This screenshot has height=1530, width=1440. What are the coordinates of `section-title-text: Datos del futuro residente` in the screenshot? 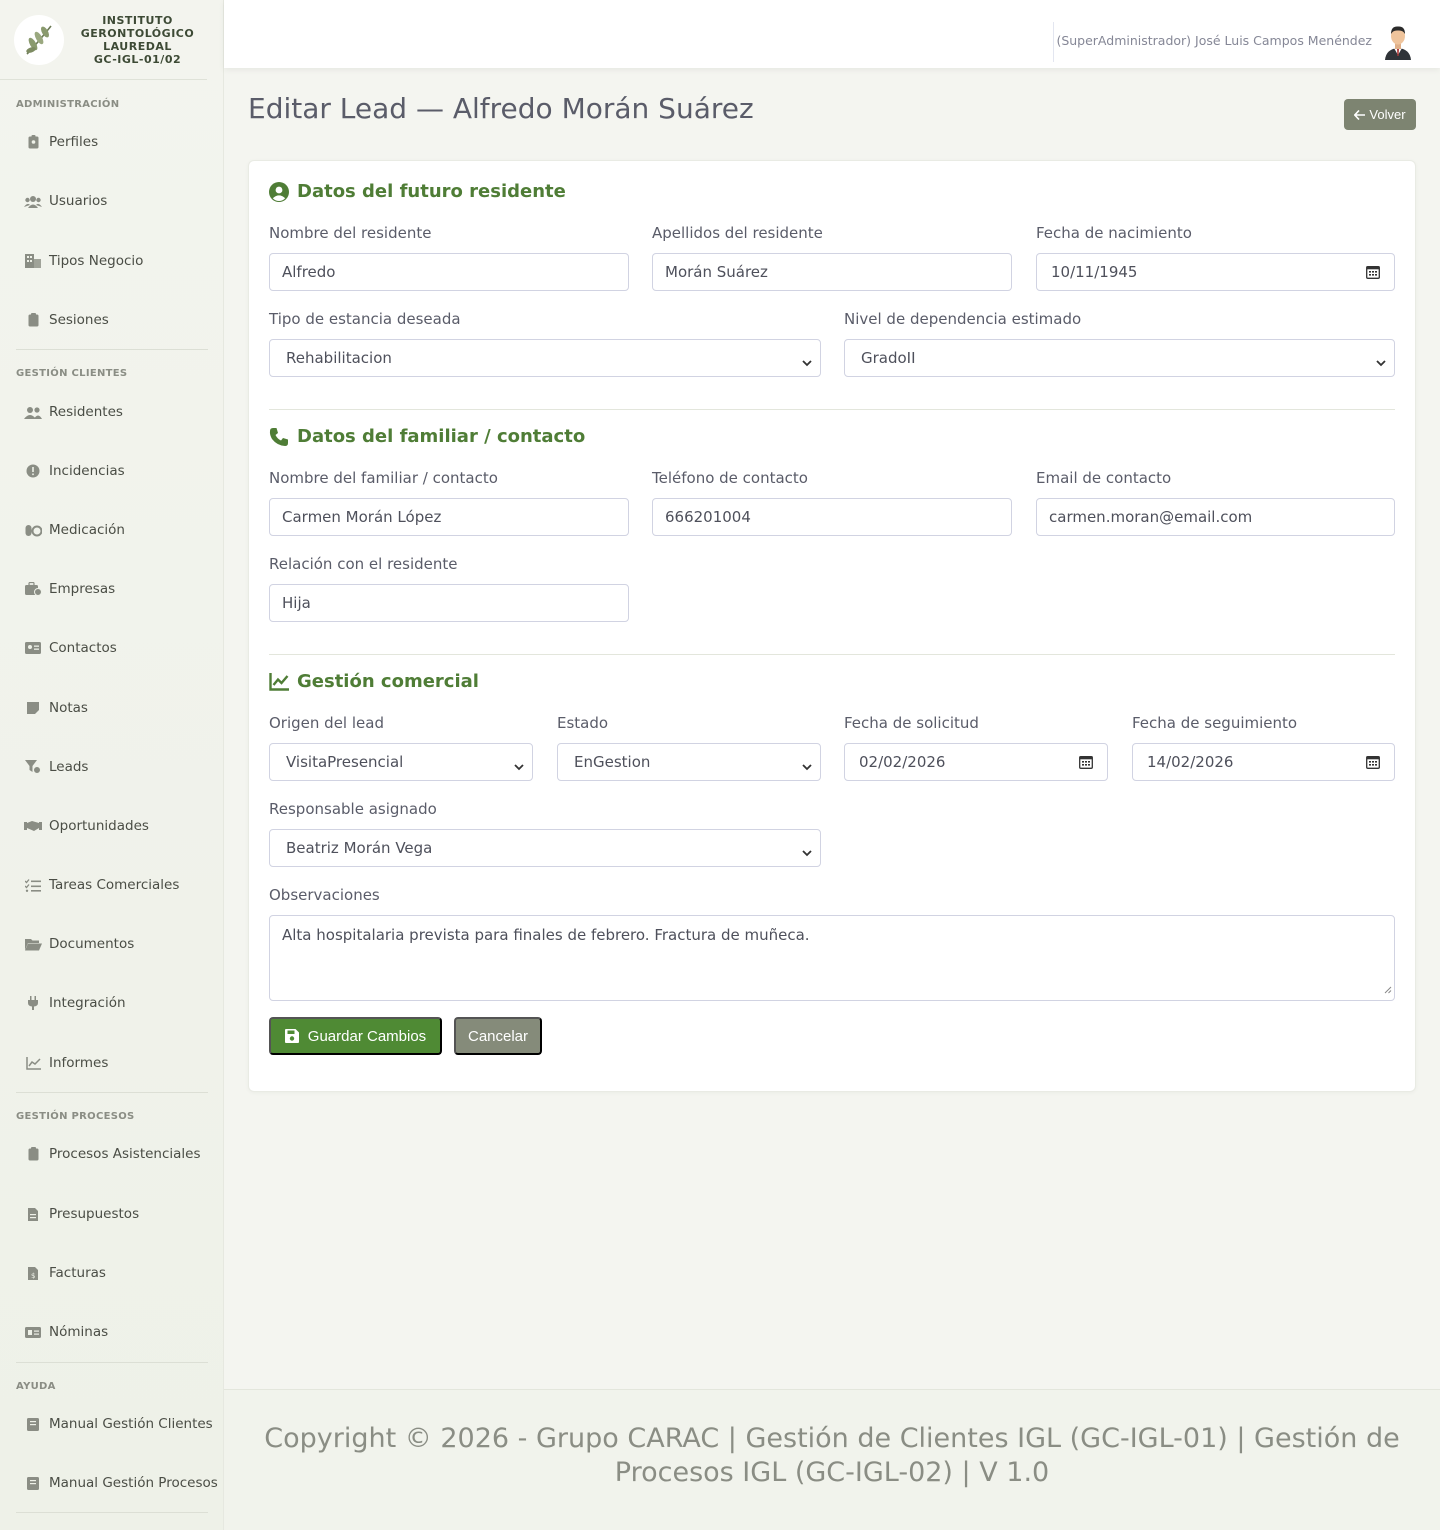 It's located at (431, 191).